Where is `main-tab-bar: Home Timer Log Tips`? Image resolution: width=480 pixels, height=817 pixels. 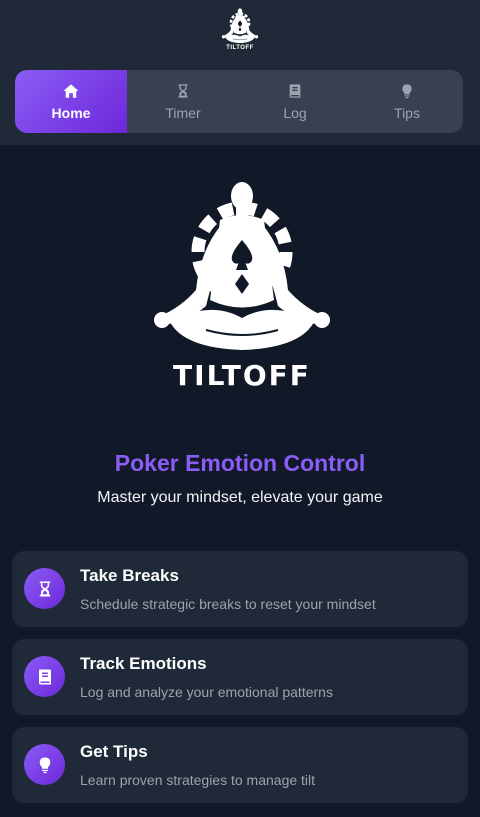 main-tab-bar: Home Timer Log Tips is located at coordinates (239, 101).